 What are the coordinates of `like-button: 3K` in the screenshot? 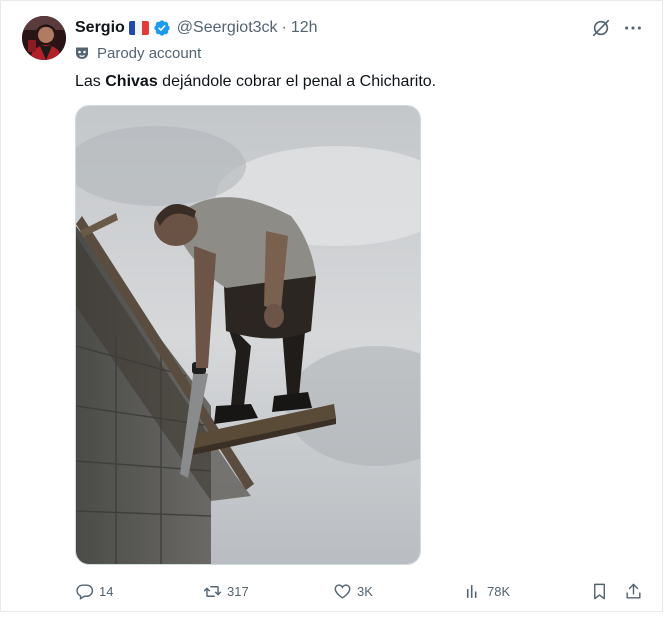 It's located at (353, 591).